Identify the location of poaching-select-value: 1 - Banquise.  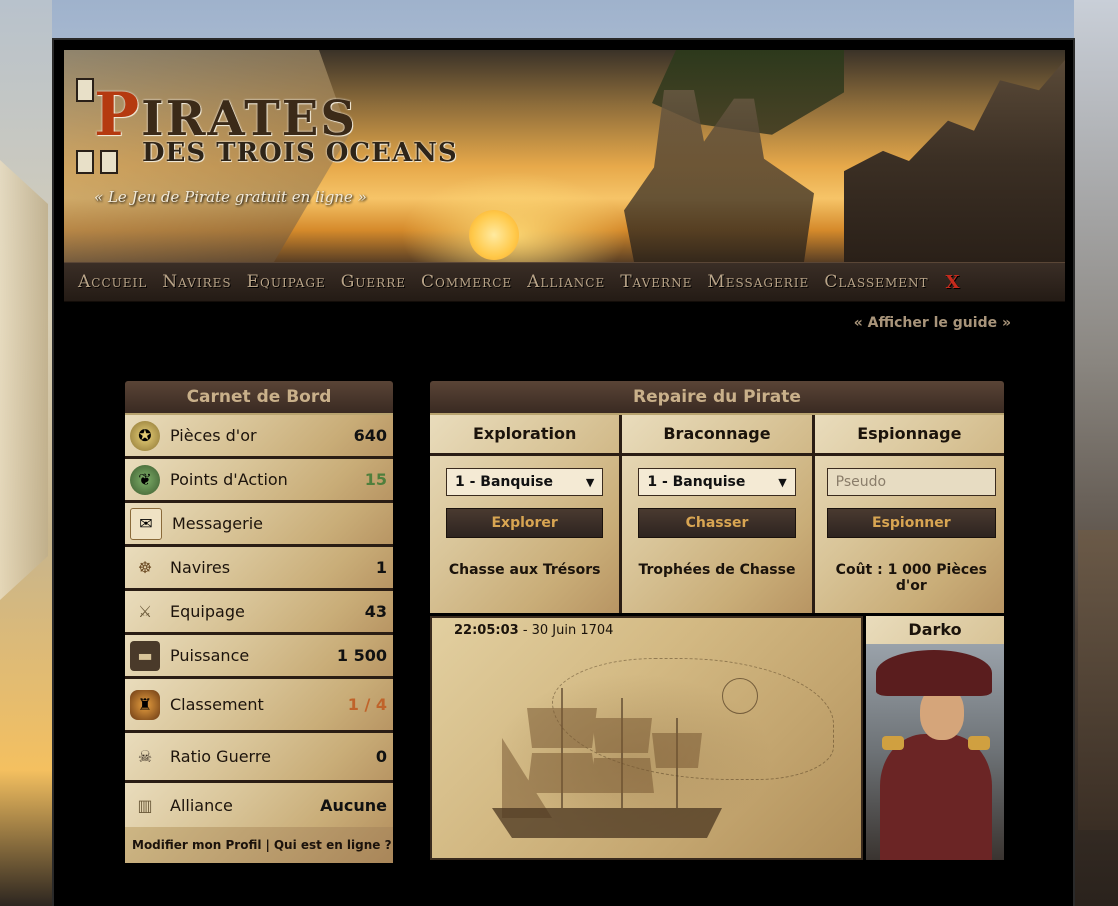
(696, 482).